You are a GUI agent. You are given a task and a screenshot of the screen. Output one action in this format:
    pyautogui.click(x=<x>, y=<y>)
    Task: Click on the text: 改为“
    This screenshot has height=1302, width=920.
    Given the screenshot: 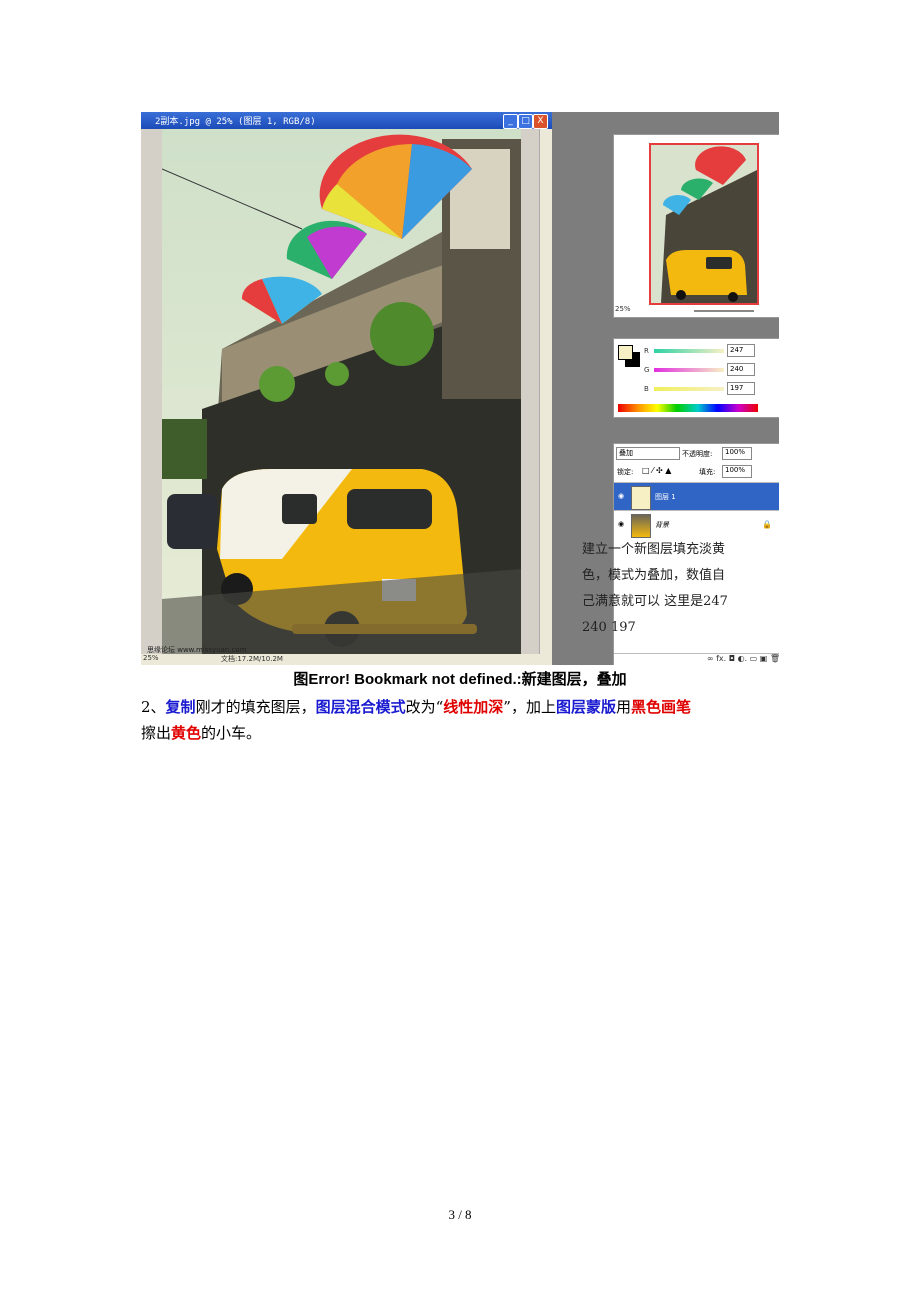 What is the action you would take?
    pyautogui.click(x=424, y=707)
    